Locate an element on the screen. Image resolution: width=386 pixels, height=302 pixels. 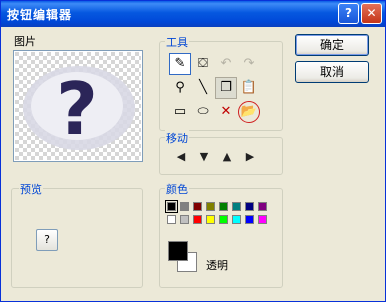
paste-icon: 📋 is located at coordinates (249, 88).